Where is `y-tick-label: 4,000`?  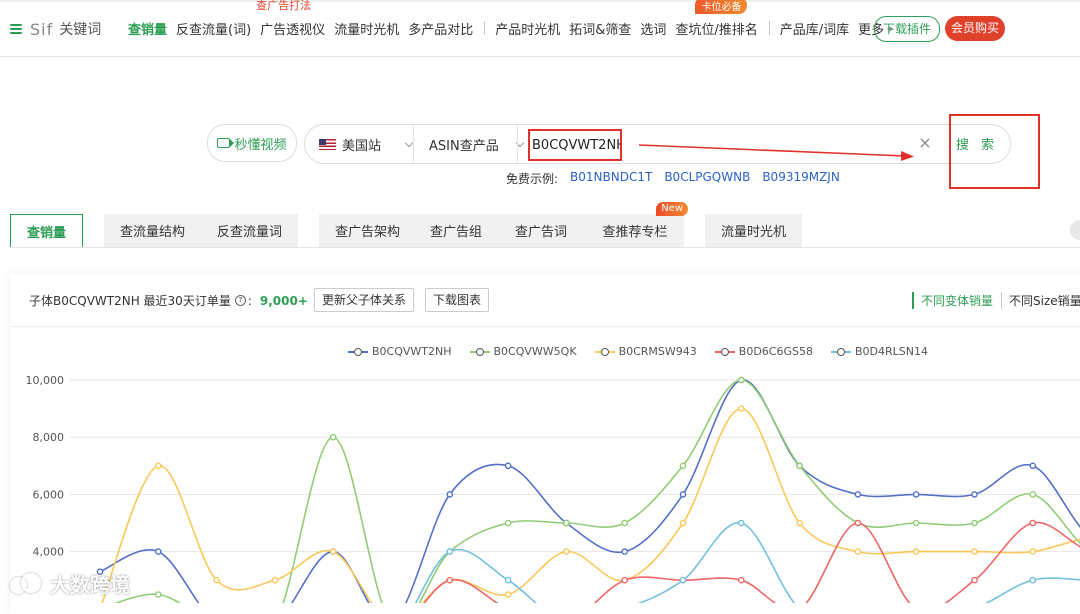
y-tick-label: 4,000 is located at coordinates (49, 552).